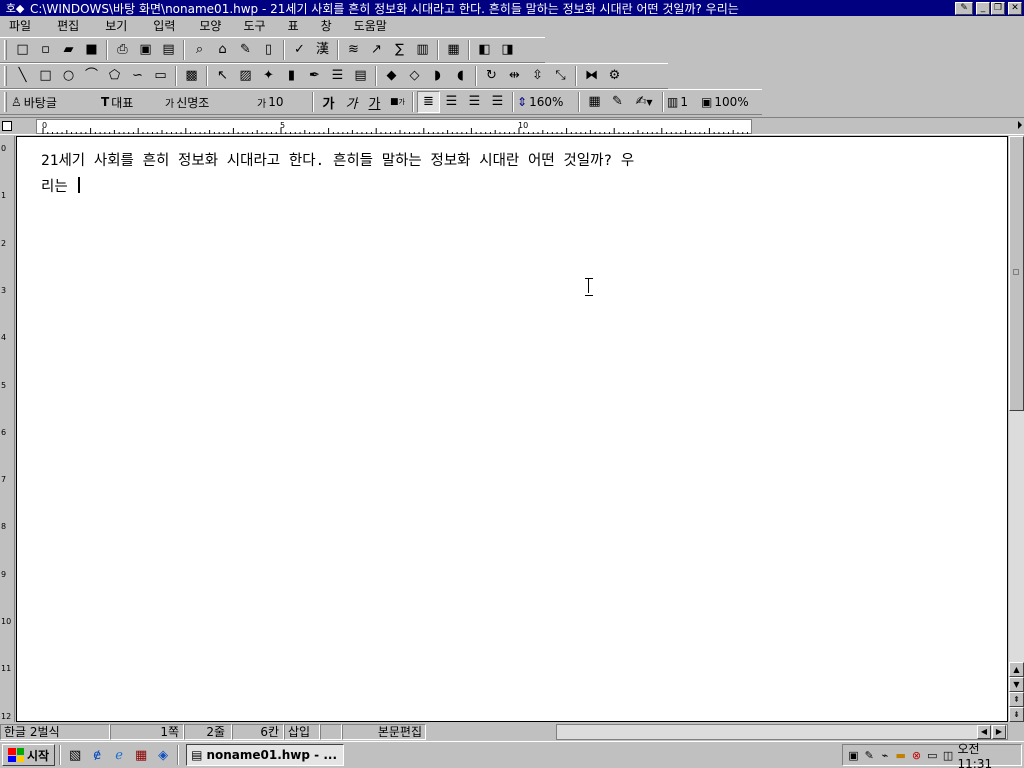 This screenshot has height=768, width=1024. What do you see at coordinates (1016, 429) in the screenshot?
I see `vertical-scrollbar: ▲ ▼ ⇞ ⇟` at bounding box center [1016, 429].